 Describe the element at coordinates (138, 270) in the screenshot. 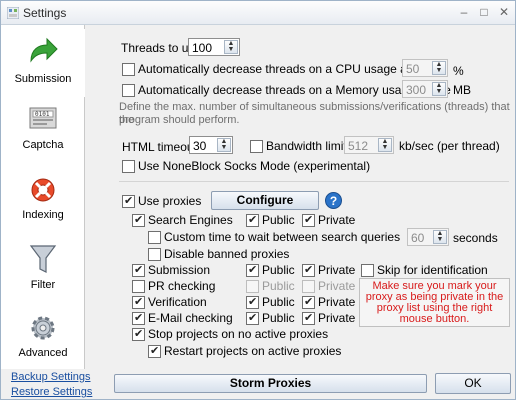

I see `submission-checkbox` at that location.